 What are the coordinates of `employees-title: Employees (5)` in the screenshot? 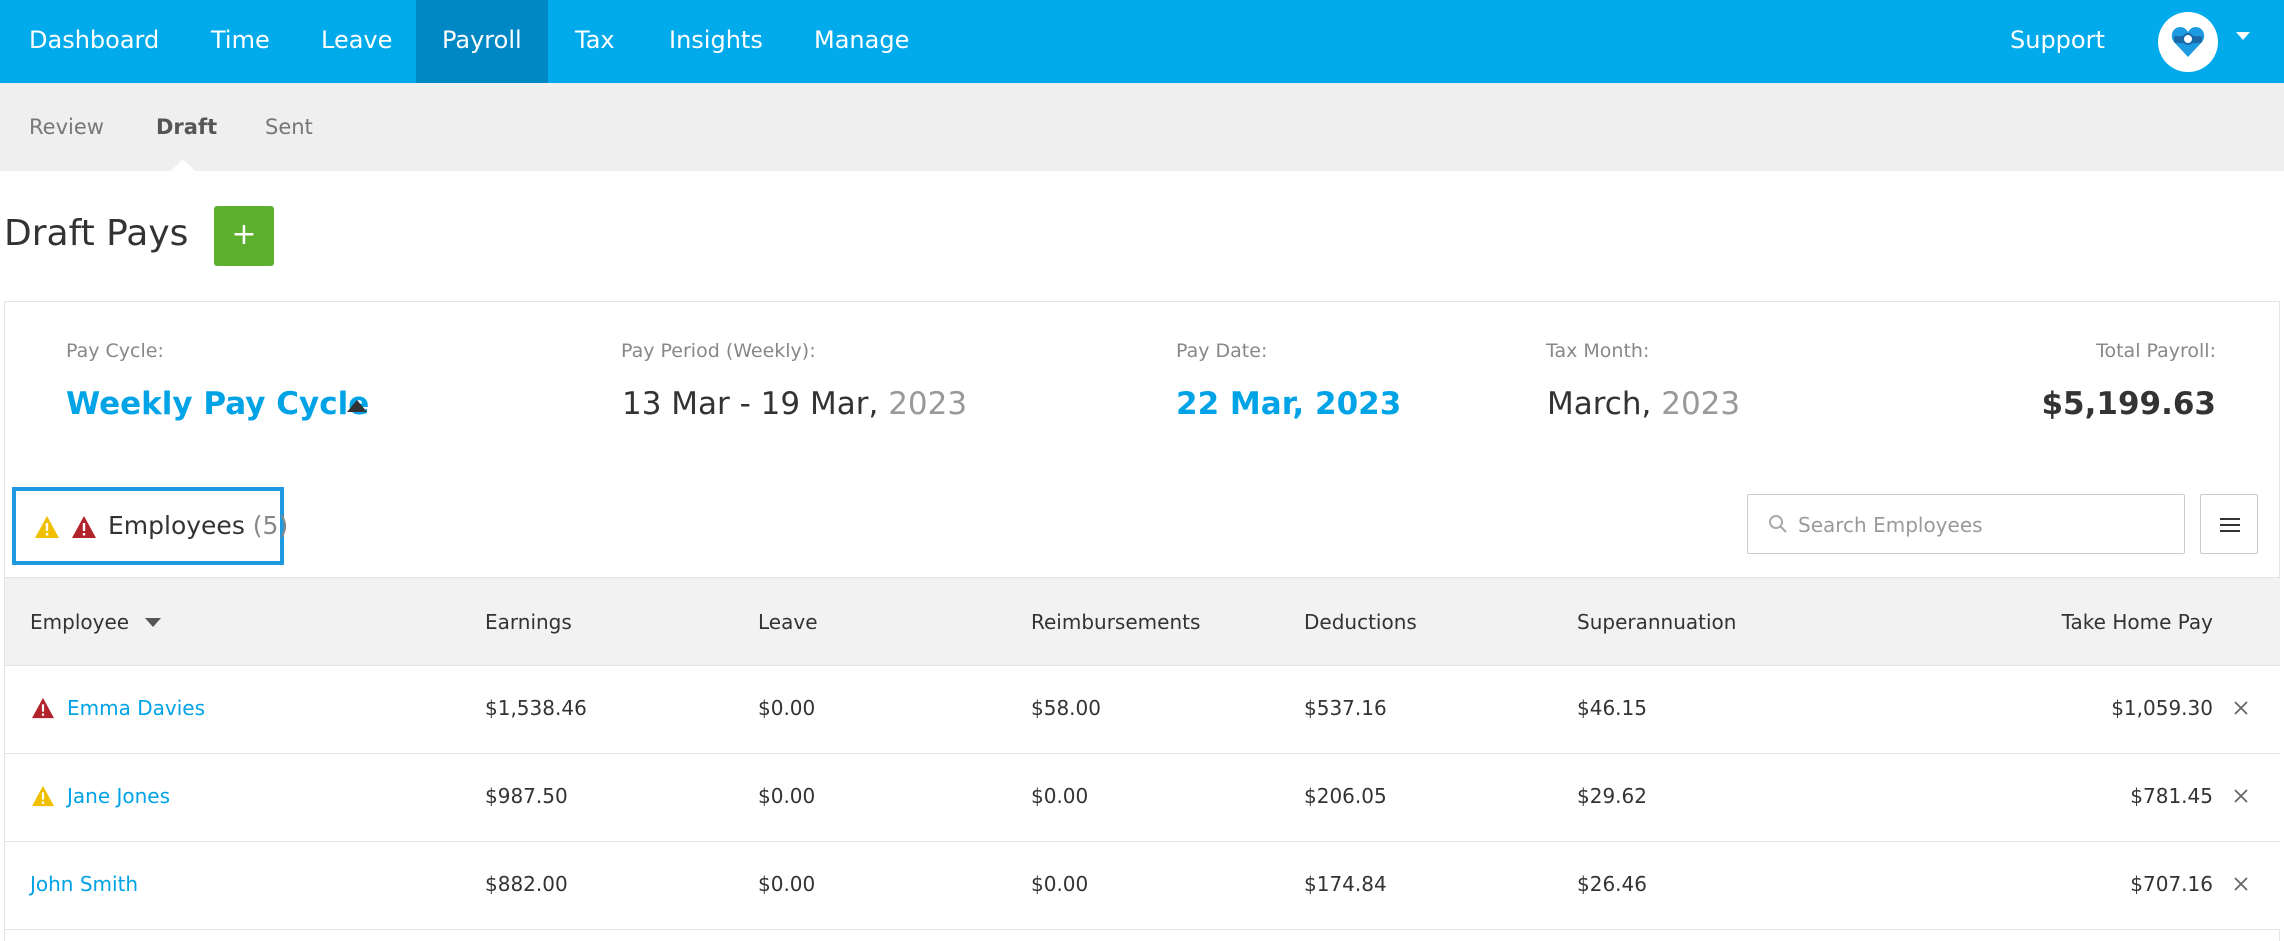 It's located at (198, 525).